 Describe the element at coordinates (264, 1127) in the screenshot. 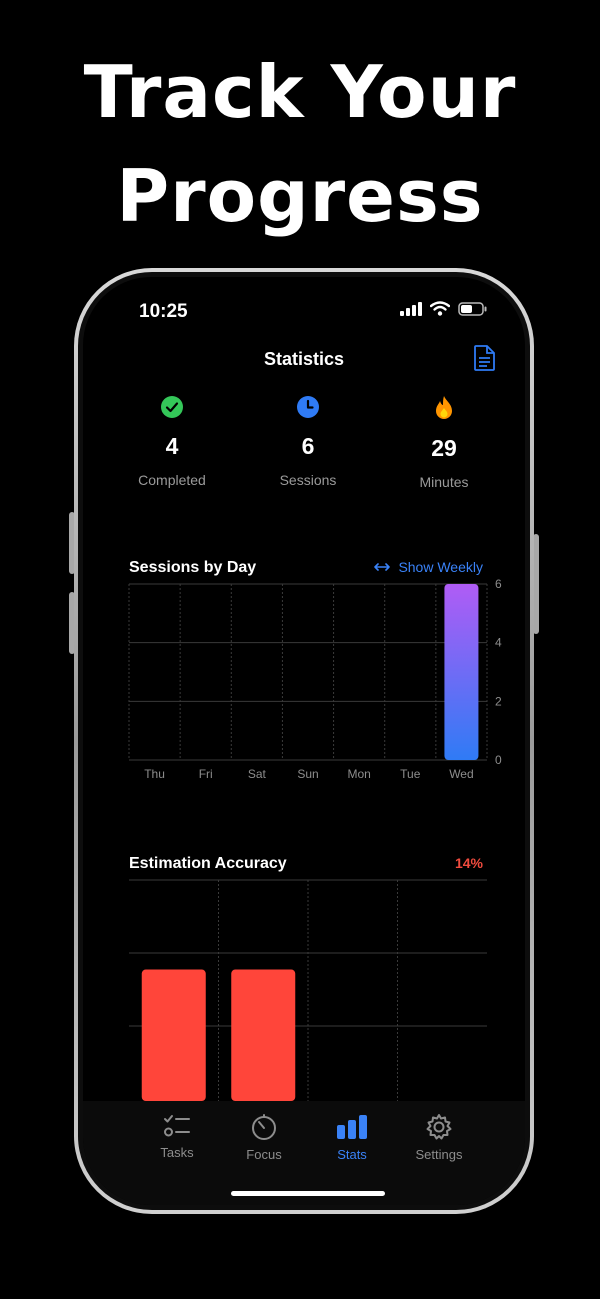

I see `timer-icon` at that location.